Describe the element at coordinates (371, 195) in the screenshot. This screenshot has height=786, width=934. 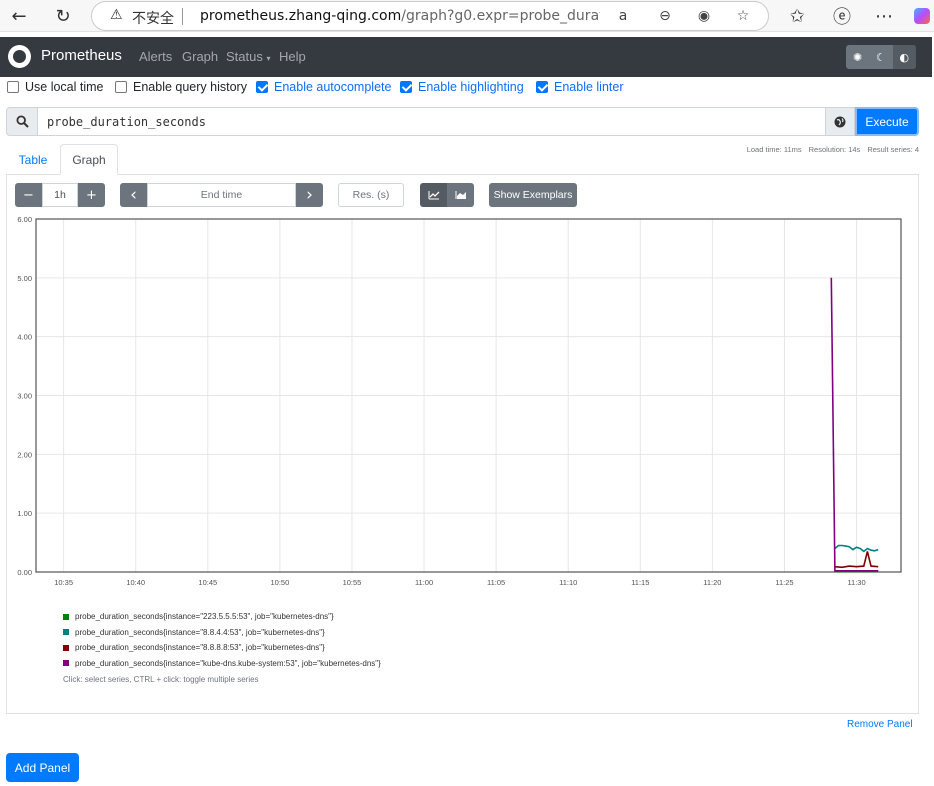
I see `resolution-input: Res. (s)` at that location.